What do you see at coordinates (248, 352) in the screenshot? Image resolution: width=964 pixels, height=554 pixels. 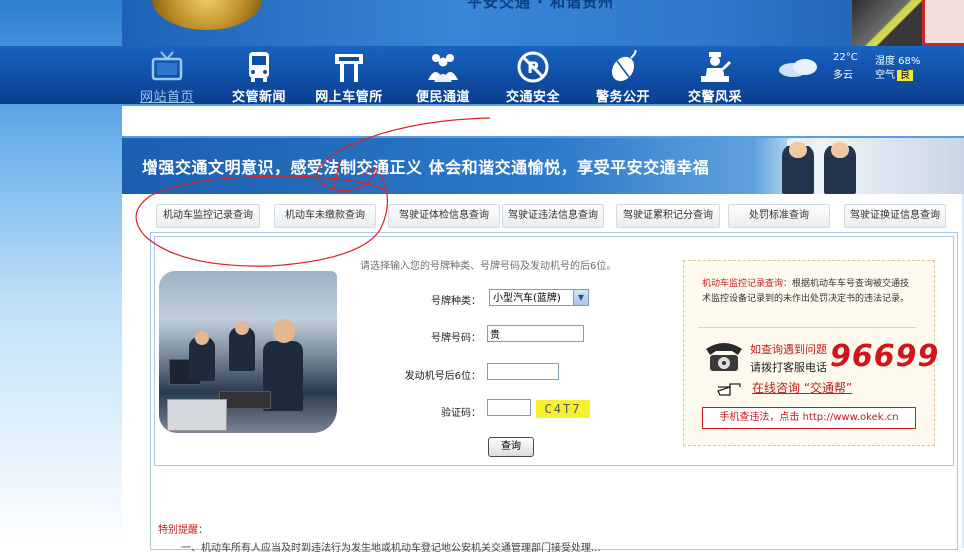 I see `control-room-photo` at bounding box center [248, 352].